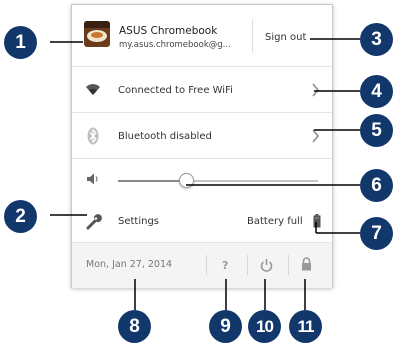 The image size is (397, 344). I want to click on callout-2: 2, so click(20, 216).